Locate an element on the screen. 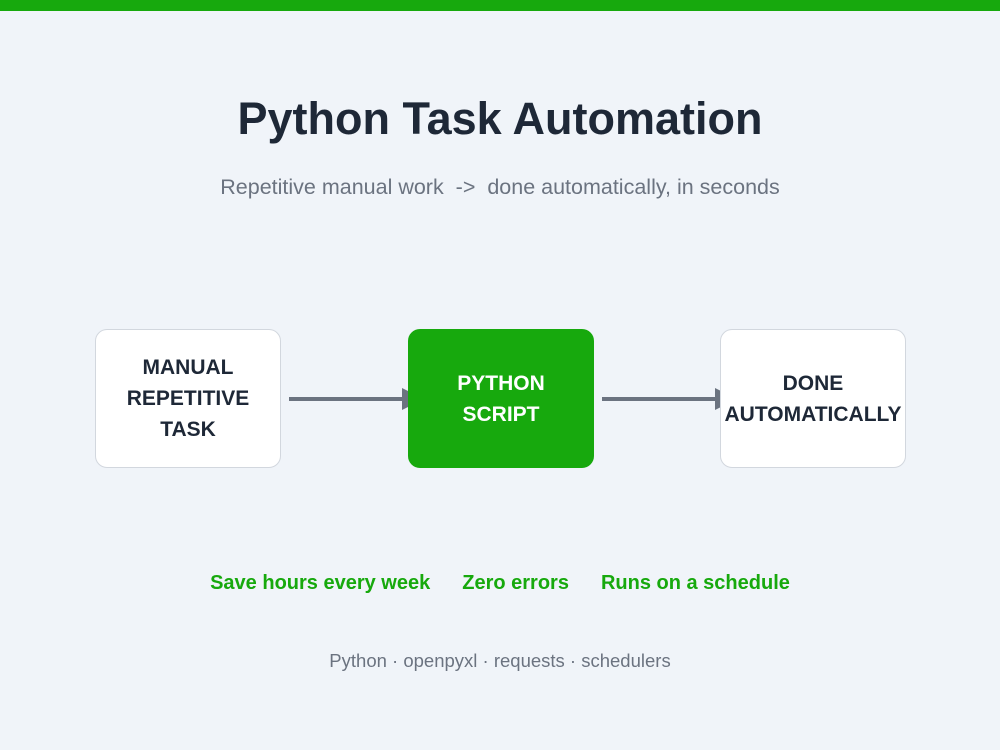  top-accent-bar is located at coordinates (500, 5).